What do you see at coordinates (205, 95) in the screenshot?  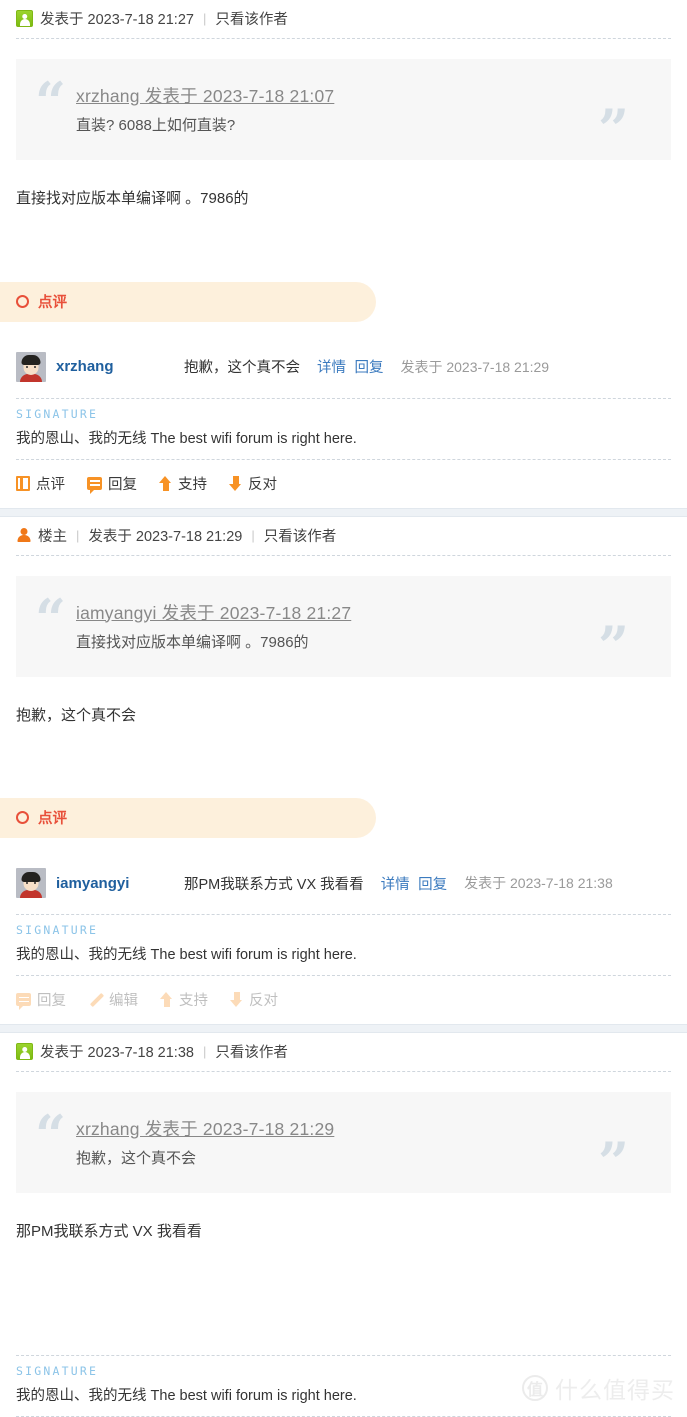 I see `quote-author-link: xrzhang 发表于 2023-7-18 21:07` at bounding box center [205, 95].